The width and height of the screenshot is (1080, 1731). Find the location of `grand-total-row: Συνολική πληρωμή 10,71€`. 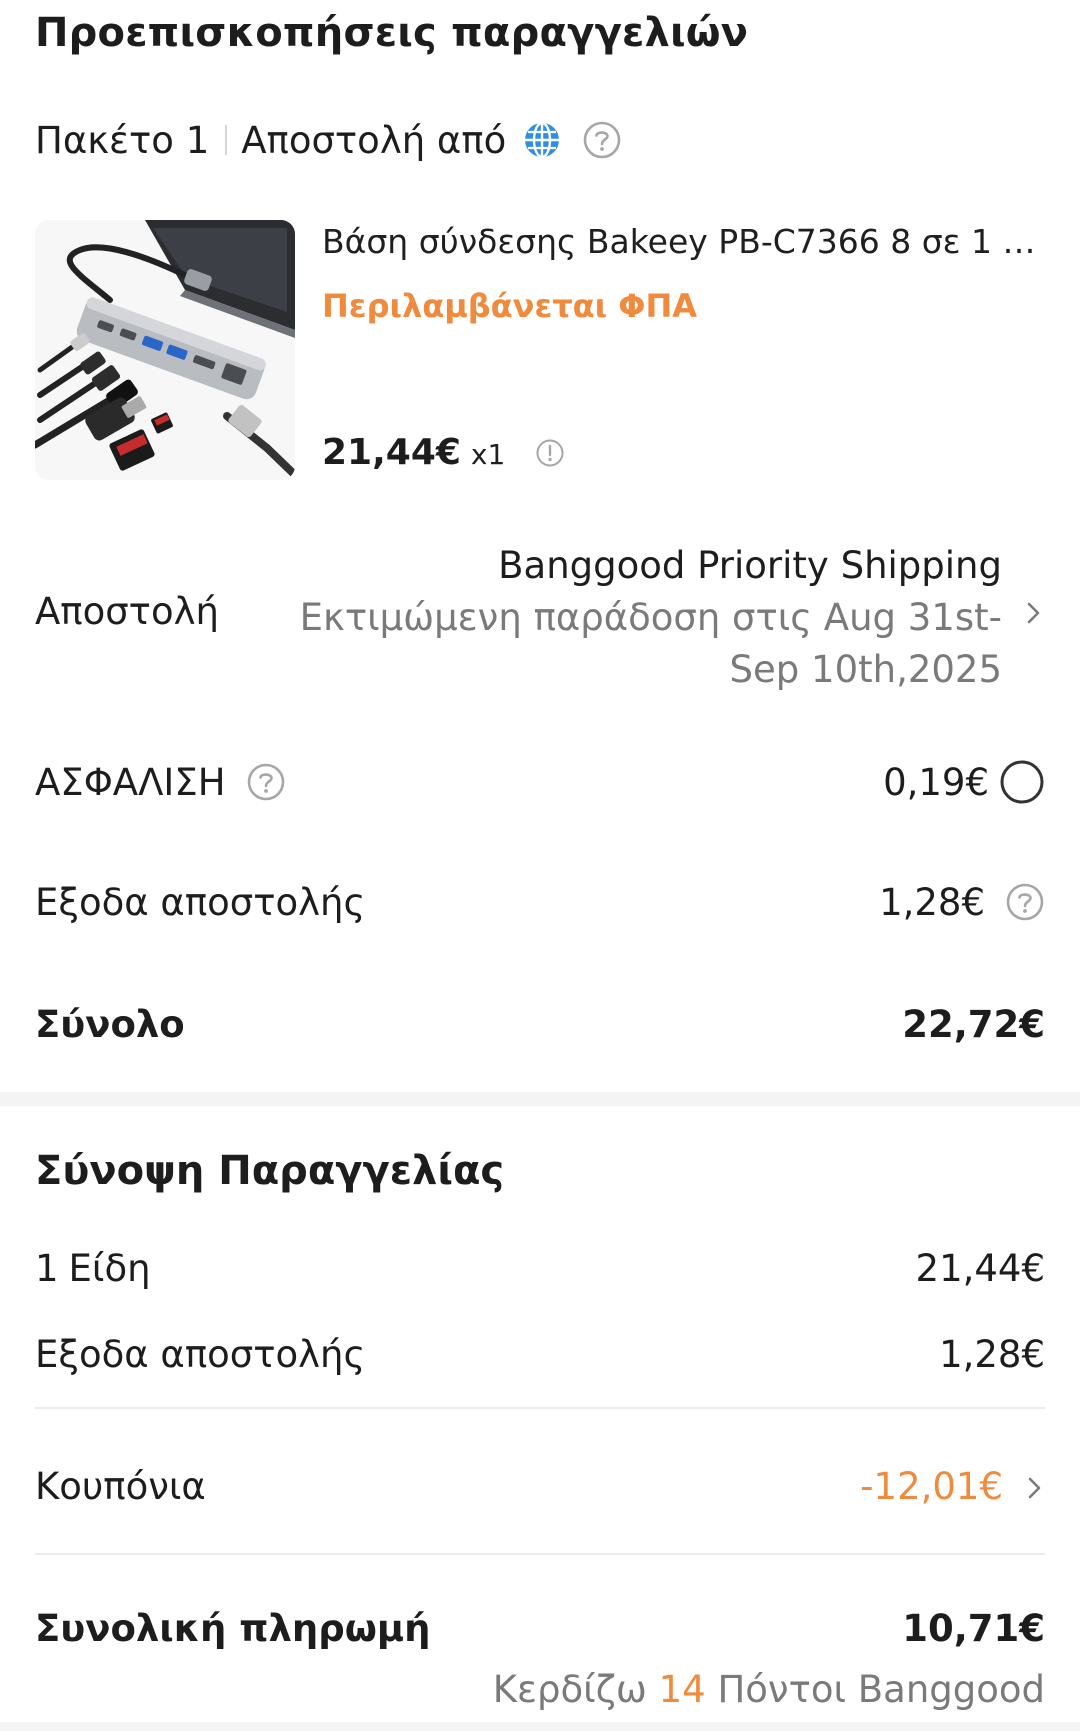

grand-total-row: Συνολική πληρωμή 10,71€ is located at coordinates (540, 1628).